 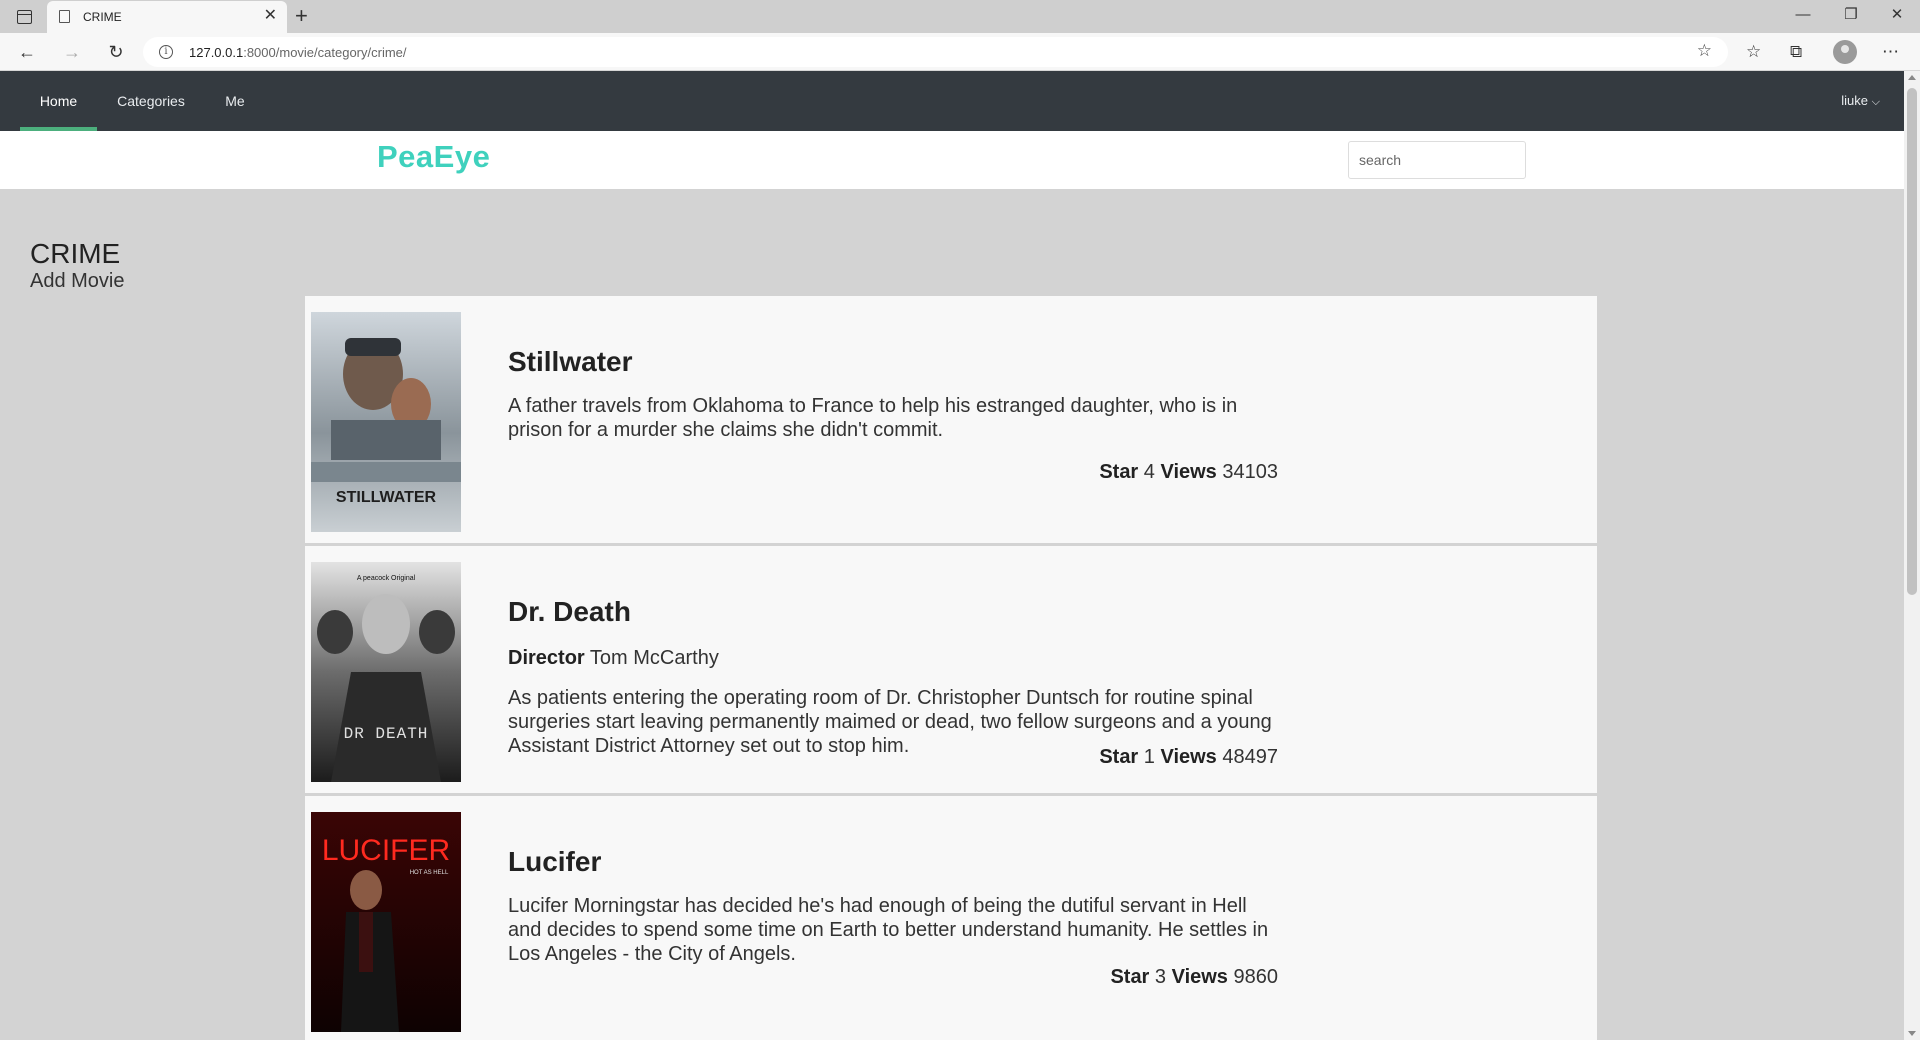 What do you see at coordinates (1912, 1033) in the screenshot?
I see `scroll-down-icon` at bounding box center [1912, 1033].